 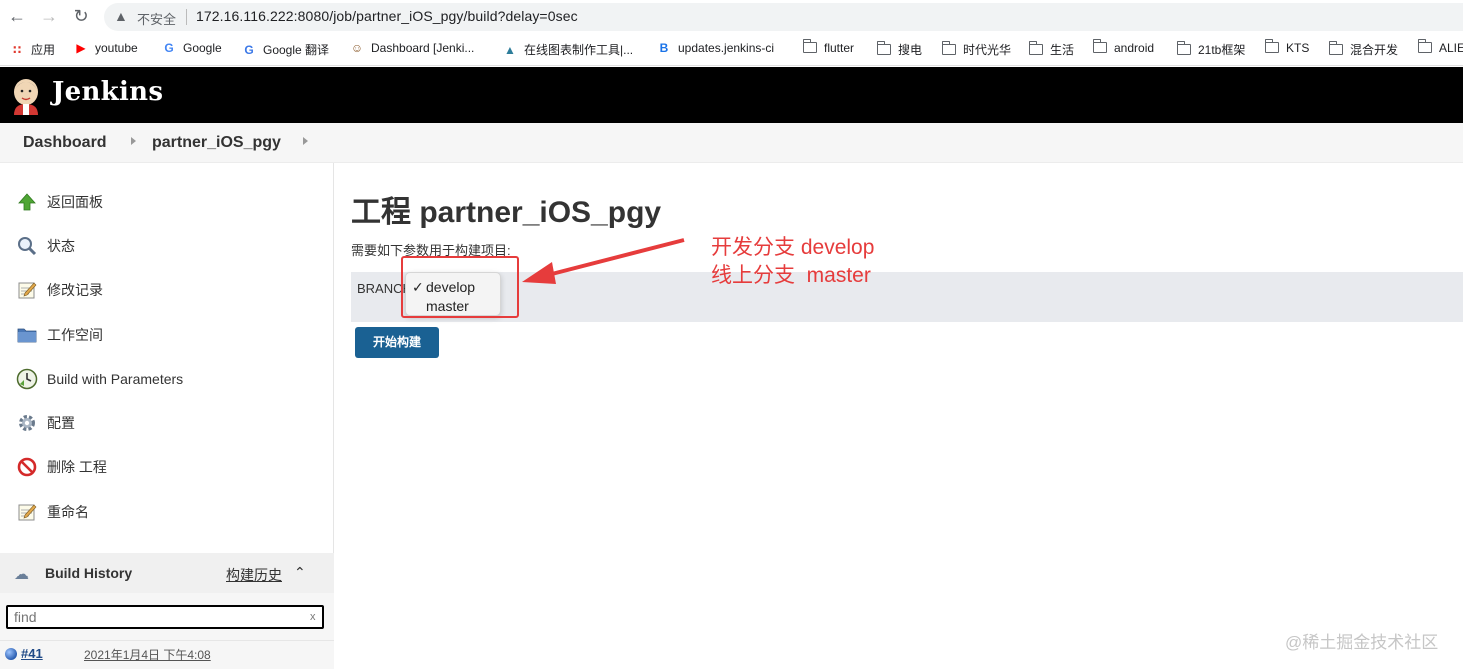 What do you see at coordinates (43, 50) in the screenshot?
I see `bookmark-label: 应用` at bounding box center [43, 50].